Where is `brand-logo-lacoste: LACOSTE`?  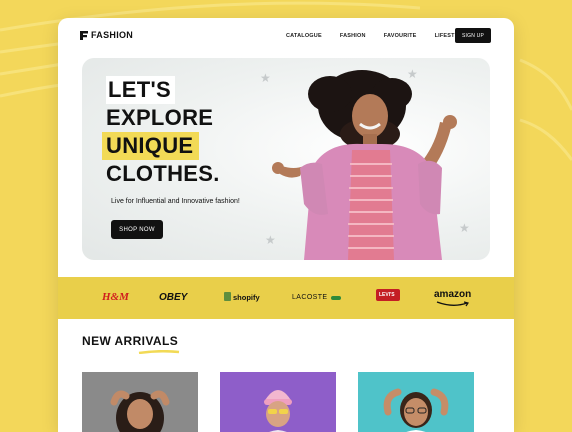 brand-logo-lacoste: LACOSTE is located at coordinates (310, 297).